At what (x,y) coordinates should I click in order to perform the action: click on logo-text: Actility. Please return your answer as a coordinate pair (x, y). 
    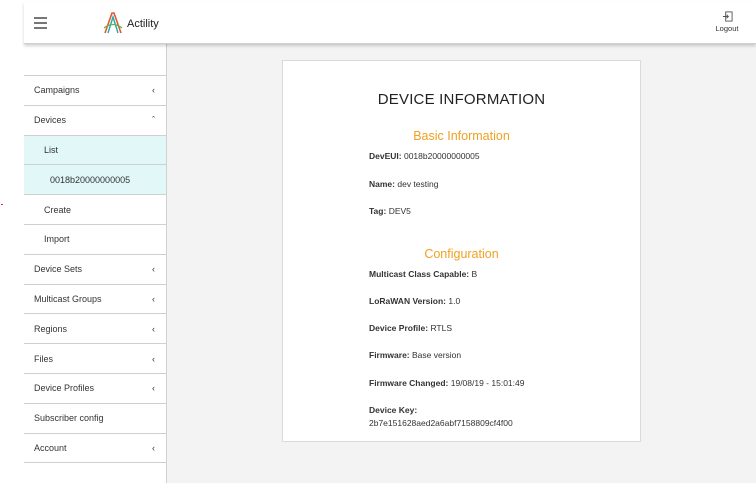
    Looking at the image, I should click on (143, 24).